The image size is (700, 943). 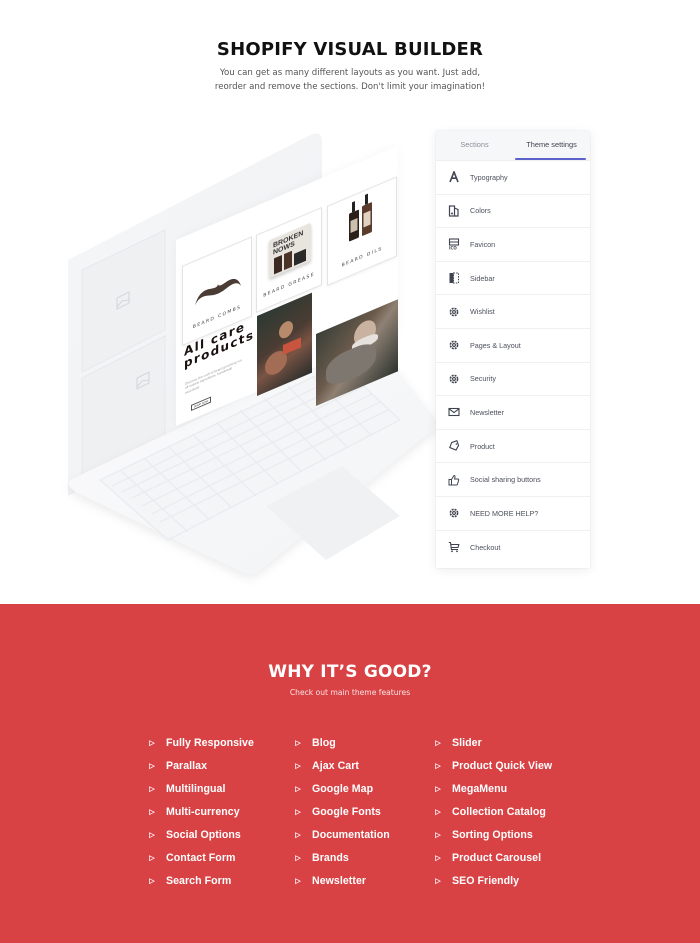 I want to click on feature-item: ▷ Fully Responsive, so click(x=200, y=742).